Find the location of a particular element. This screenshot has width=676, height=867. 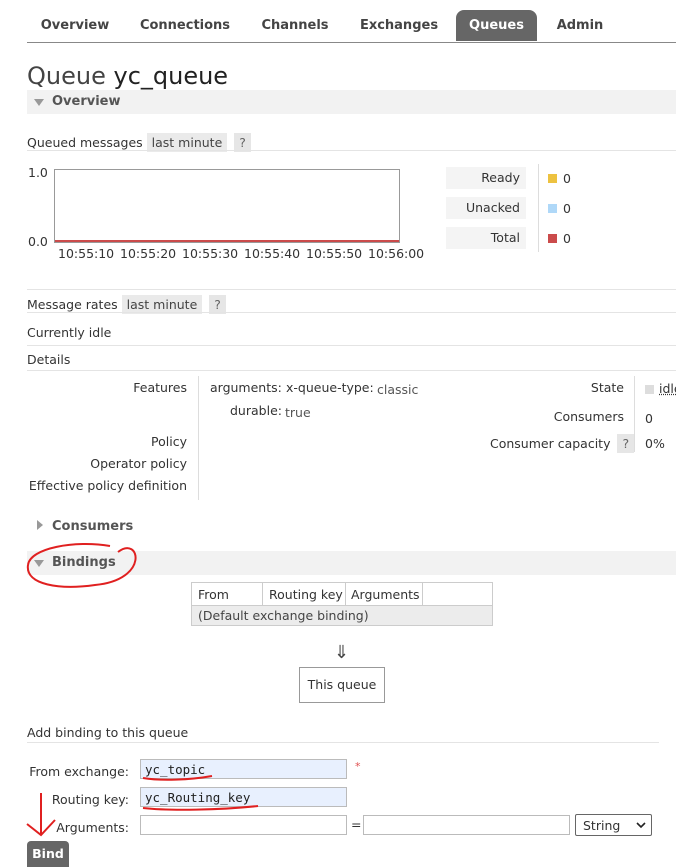

bindings-circle-annotation is located at coordinates (81, 565).